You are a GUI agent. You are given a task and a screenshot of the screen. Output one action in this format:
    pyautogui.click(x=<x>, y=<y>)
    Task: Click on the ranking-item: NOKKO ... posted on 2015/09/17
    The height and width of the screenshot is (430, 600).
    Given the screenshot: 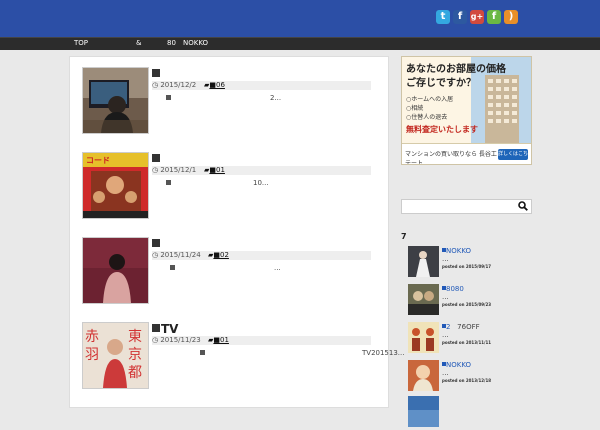 What is the action you would take?
    pyautogui.click(x=468, y=263)
    